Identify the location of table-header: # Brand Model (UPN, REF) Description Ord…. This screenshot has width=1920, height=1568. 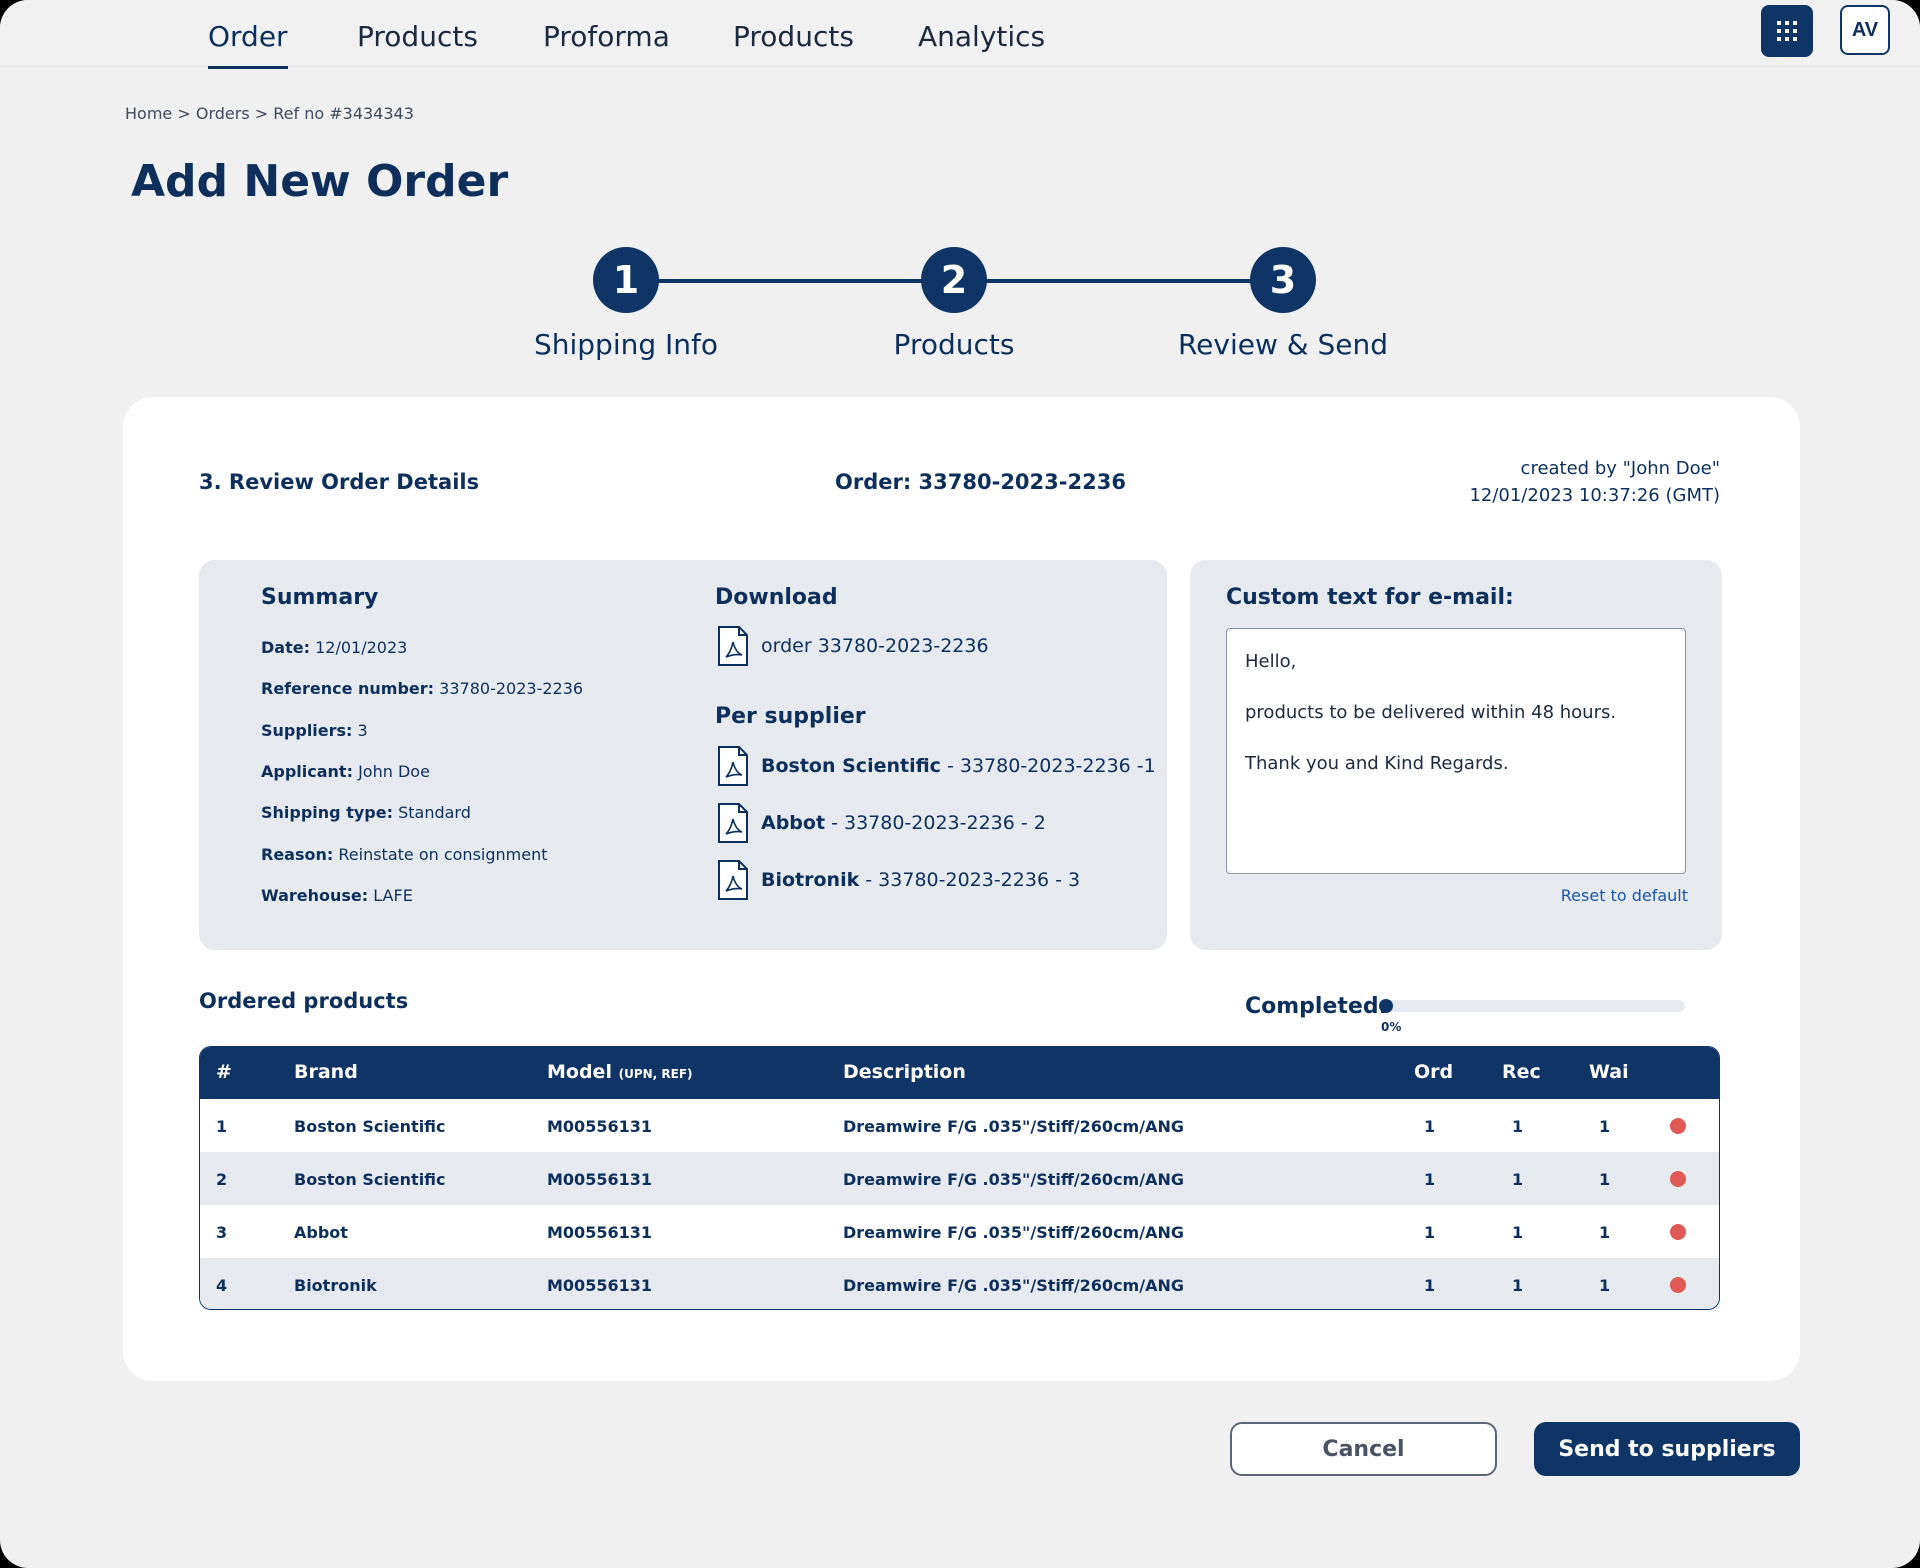
(959, 1073).